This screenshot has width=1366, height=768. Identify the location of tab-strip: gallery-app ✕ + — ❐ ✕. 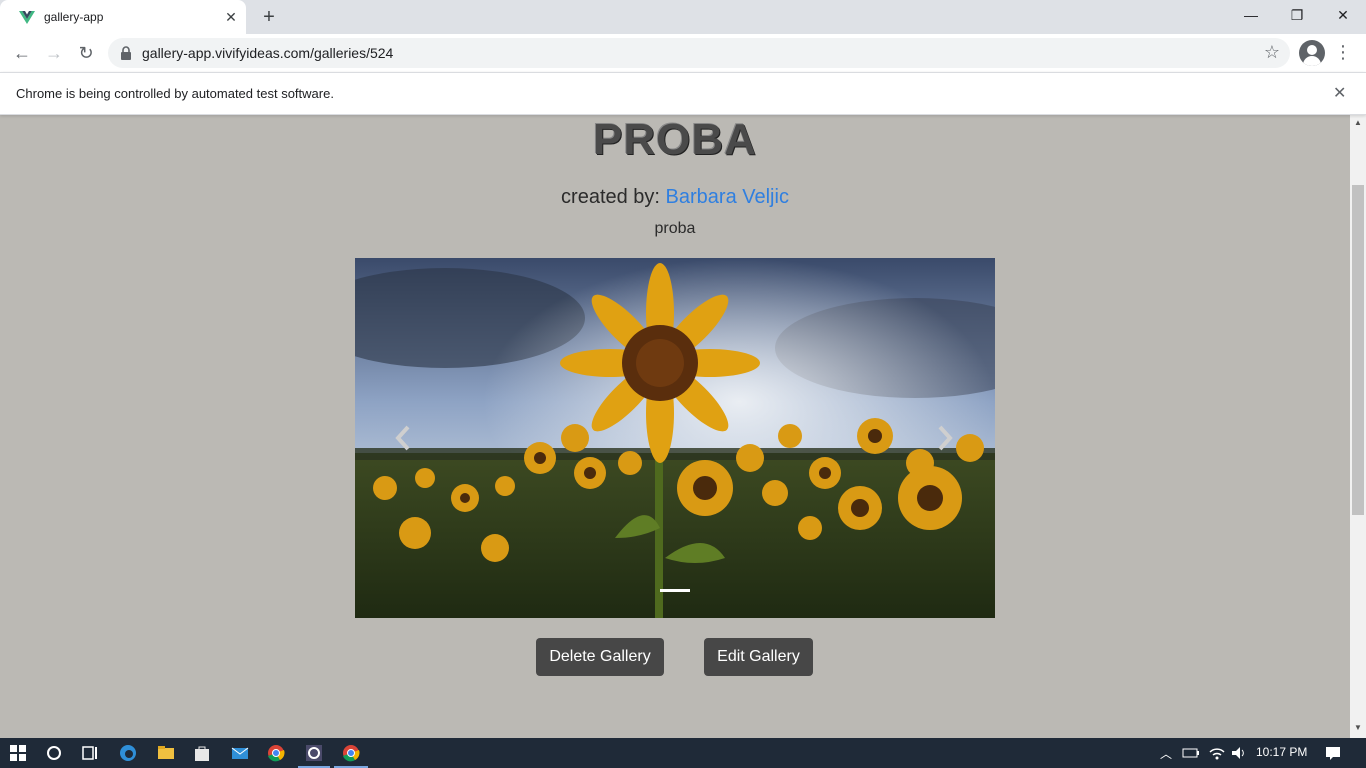
(683, 17).